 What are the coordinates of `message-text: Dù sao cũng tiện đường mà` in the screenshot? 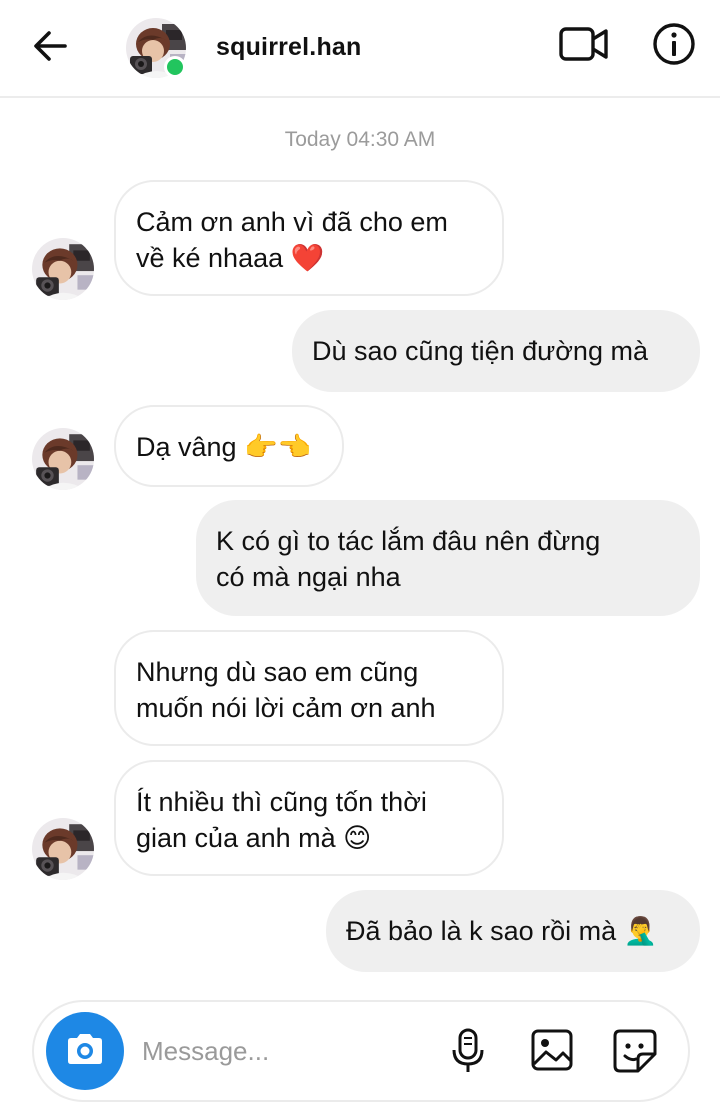 It's located at (480, 351).